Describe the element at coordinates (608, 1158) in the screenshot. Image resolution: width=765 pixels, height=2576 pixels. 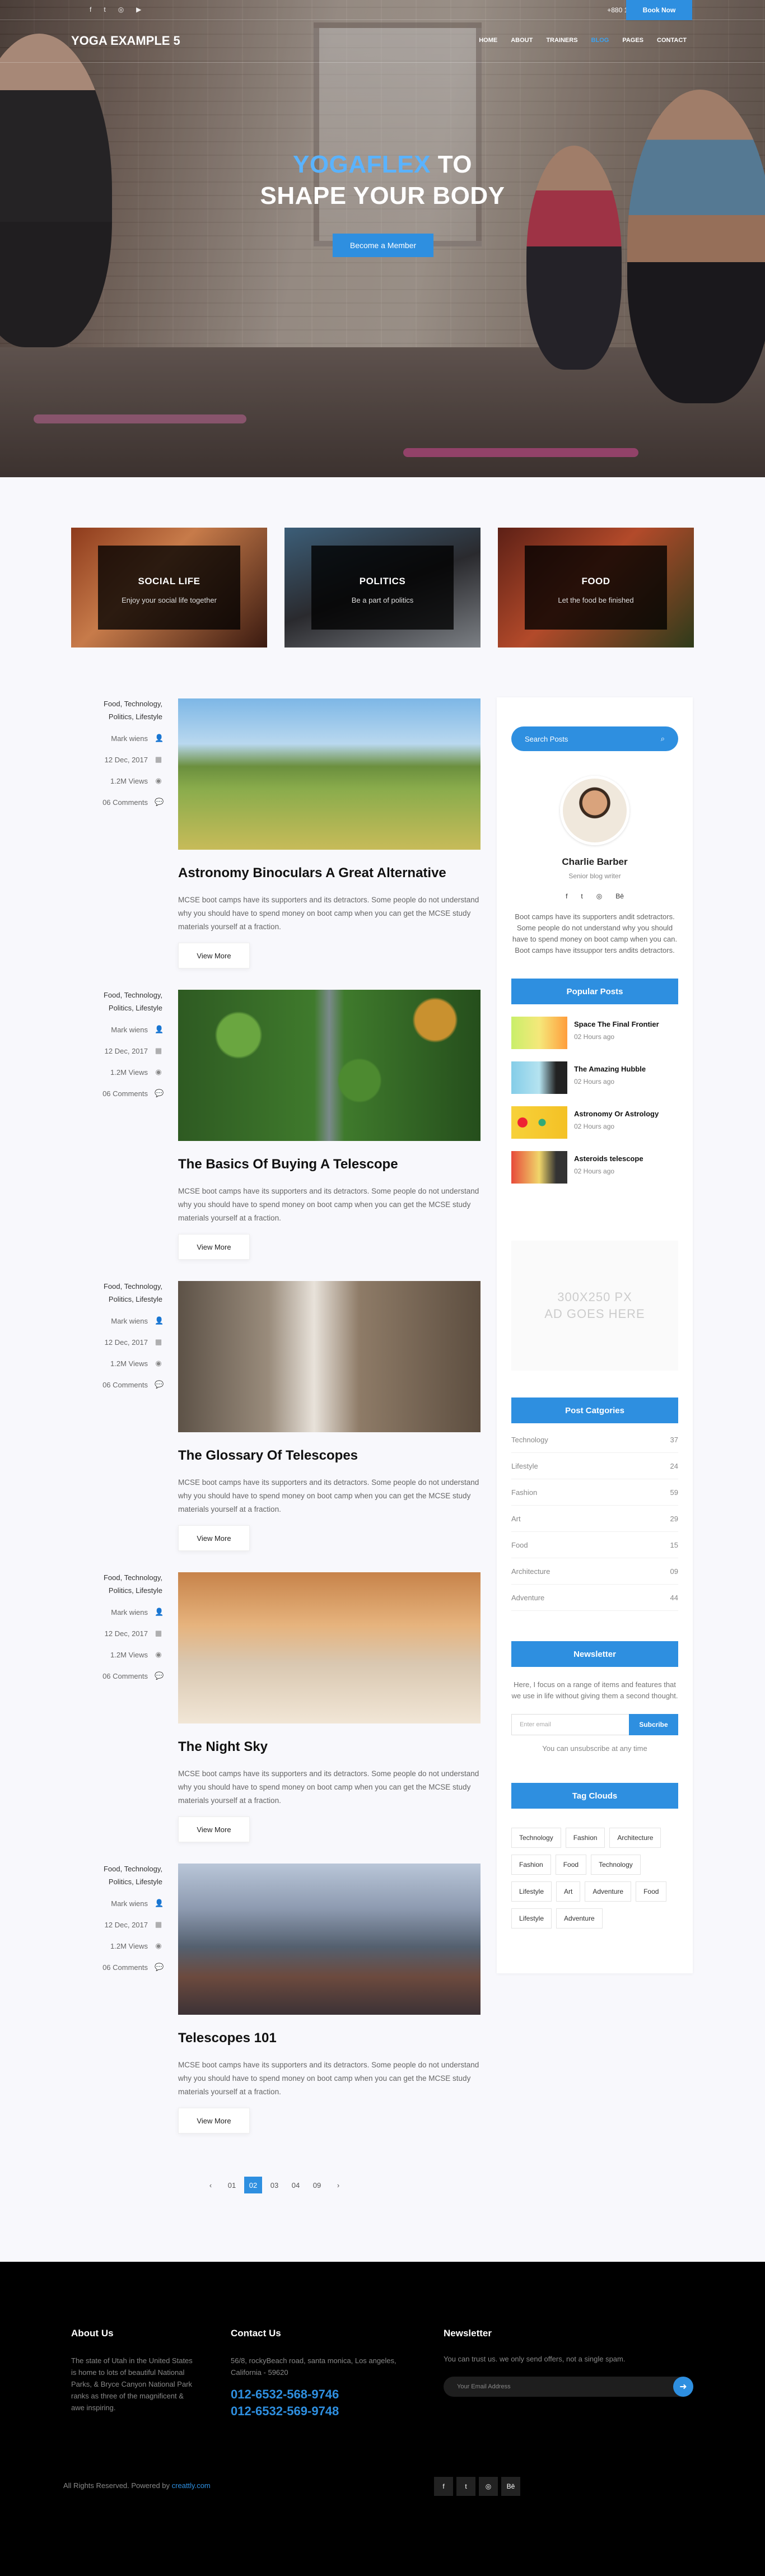
I see `popular-post-title: Asteroids telescope` at that location.